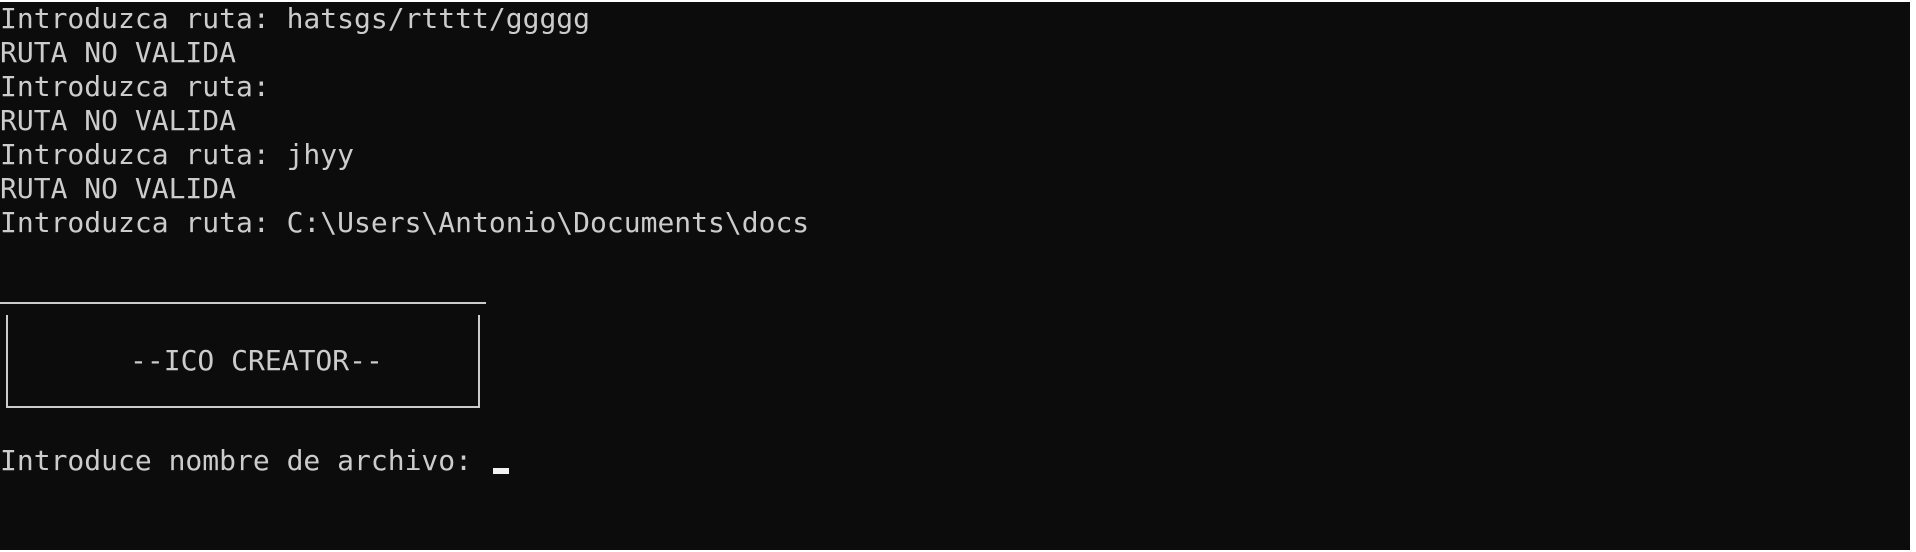 The width and height of the screenshot is (1916, 552). What do you see at coordinates (243, 303) in the screenshot?
I see `banner-top-border` at bounding box center [243, 303].